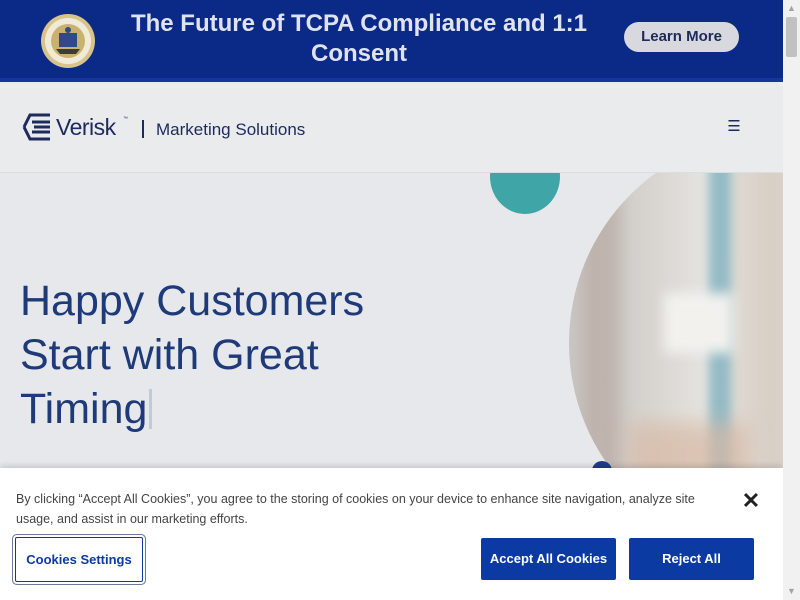  What do you see at coordinates (125, 119) in the screenshot?
I see `logo-trademark: ™` at bounding box center [125, 119].